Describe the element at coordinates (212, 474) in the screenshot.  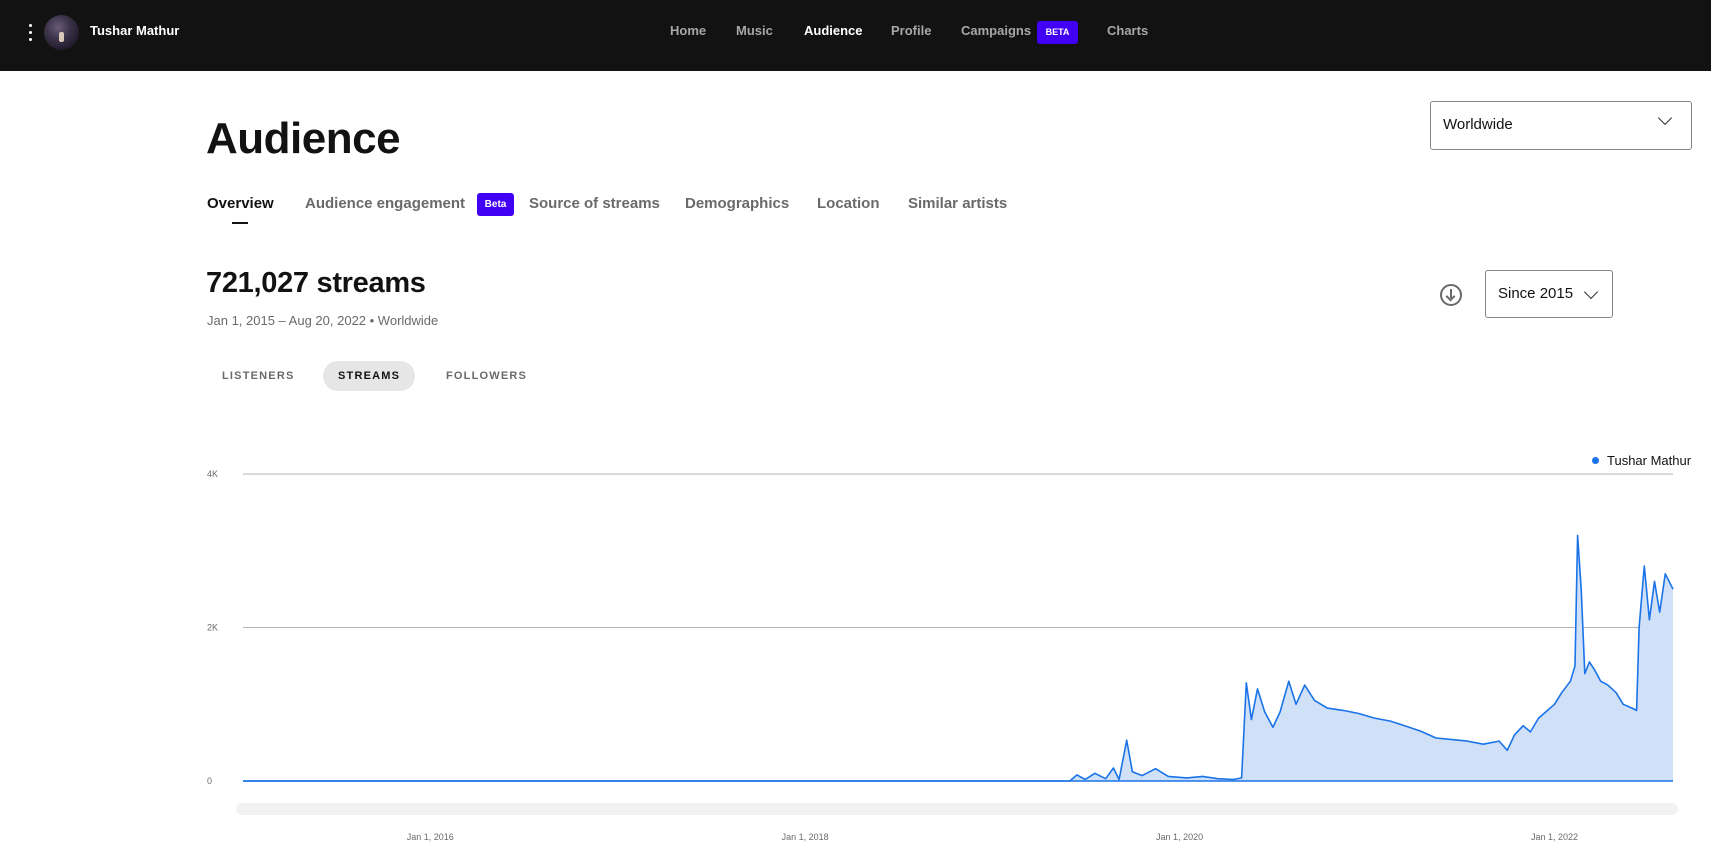
I see `y-tick-label: 4K` at that location.